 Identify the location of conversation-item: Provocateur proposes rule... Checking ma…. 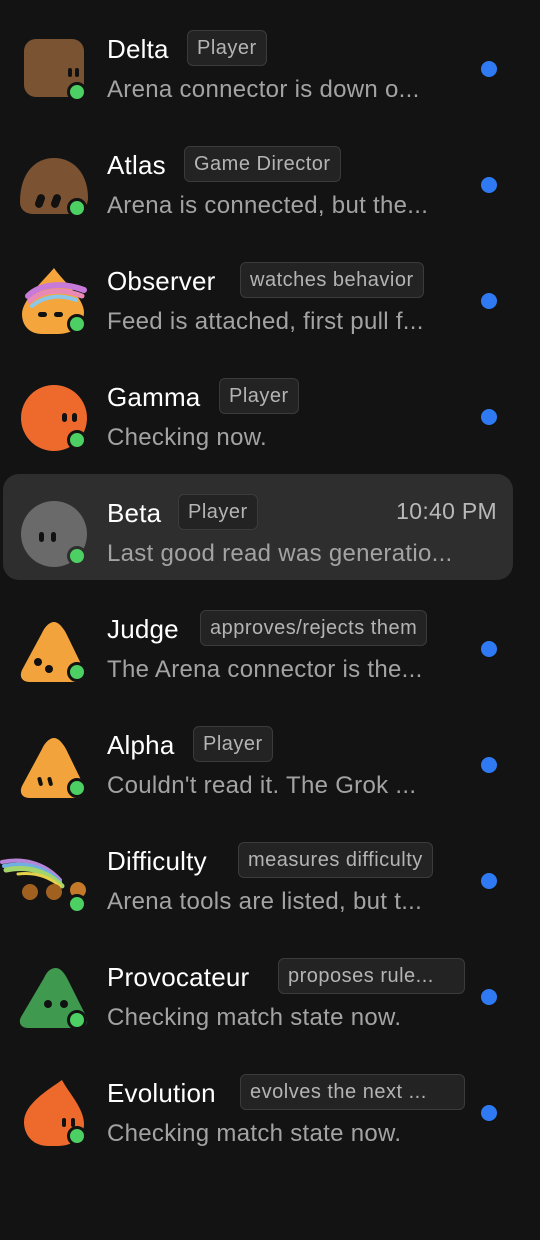
(270, 996).